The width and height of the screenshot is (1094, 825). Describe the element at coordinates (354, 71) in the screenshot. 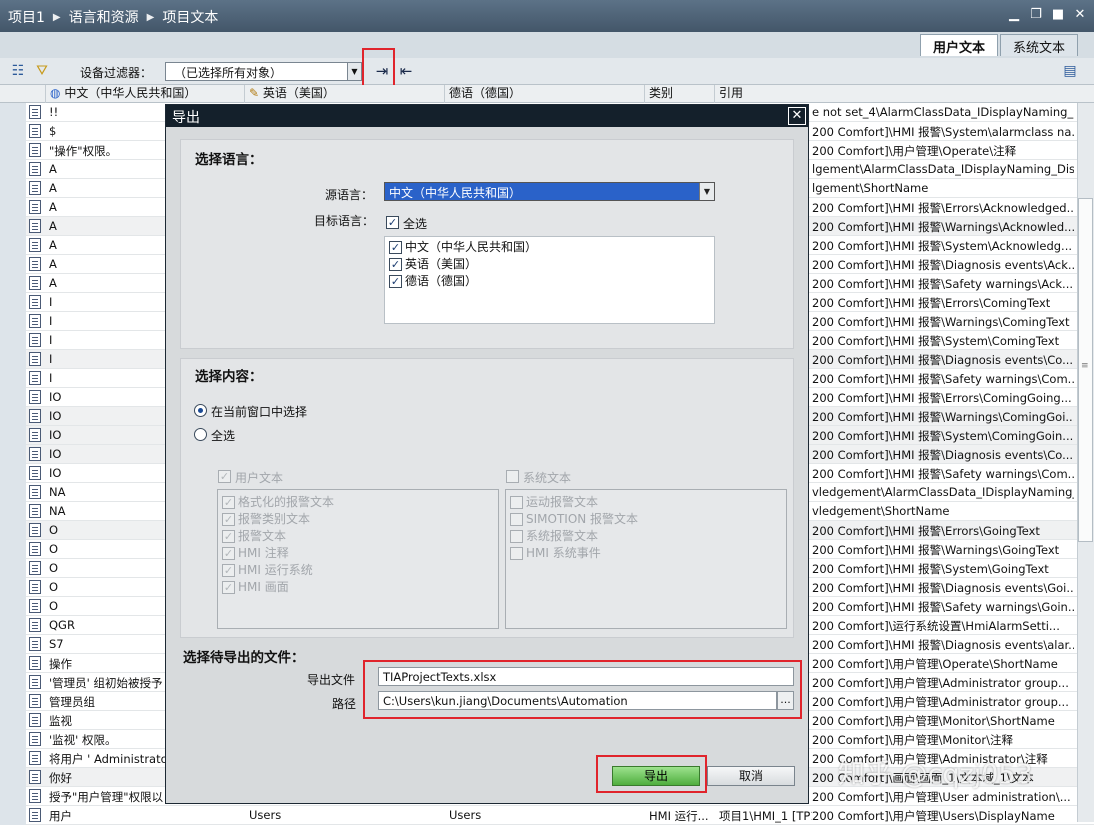

I see `chevron-down-icon: ▼` at that location.